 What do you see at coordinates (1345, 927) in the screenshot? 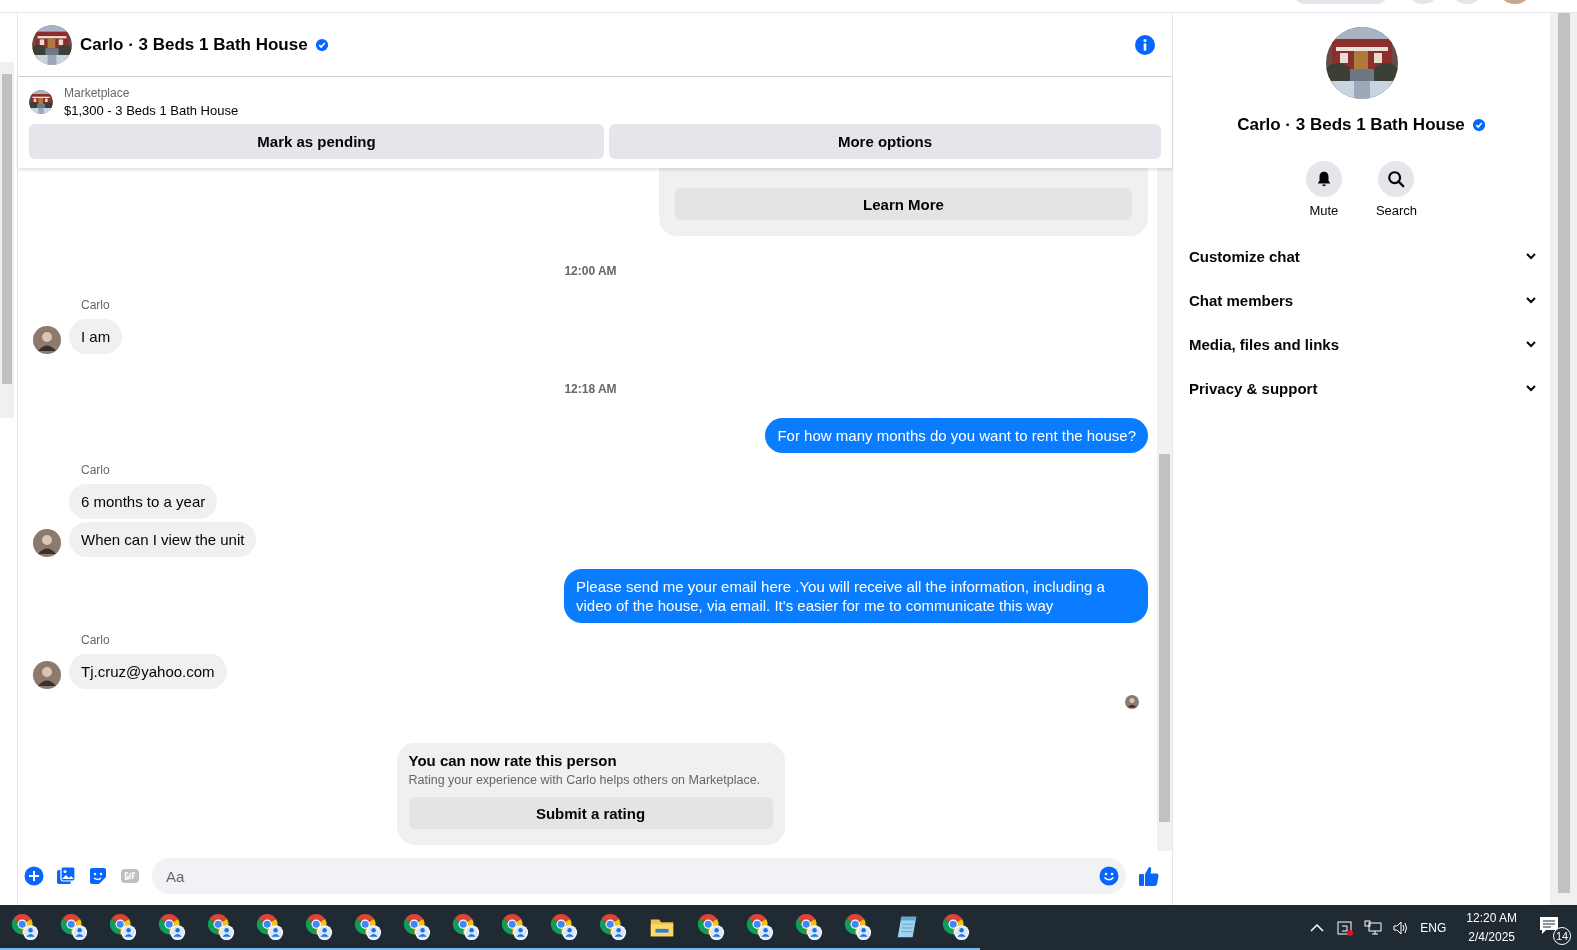
I see `sync-icon` at bounding box center [1345, 927].